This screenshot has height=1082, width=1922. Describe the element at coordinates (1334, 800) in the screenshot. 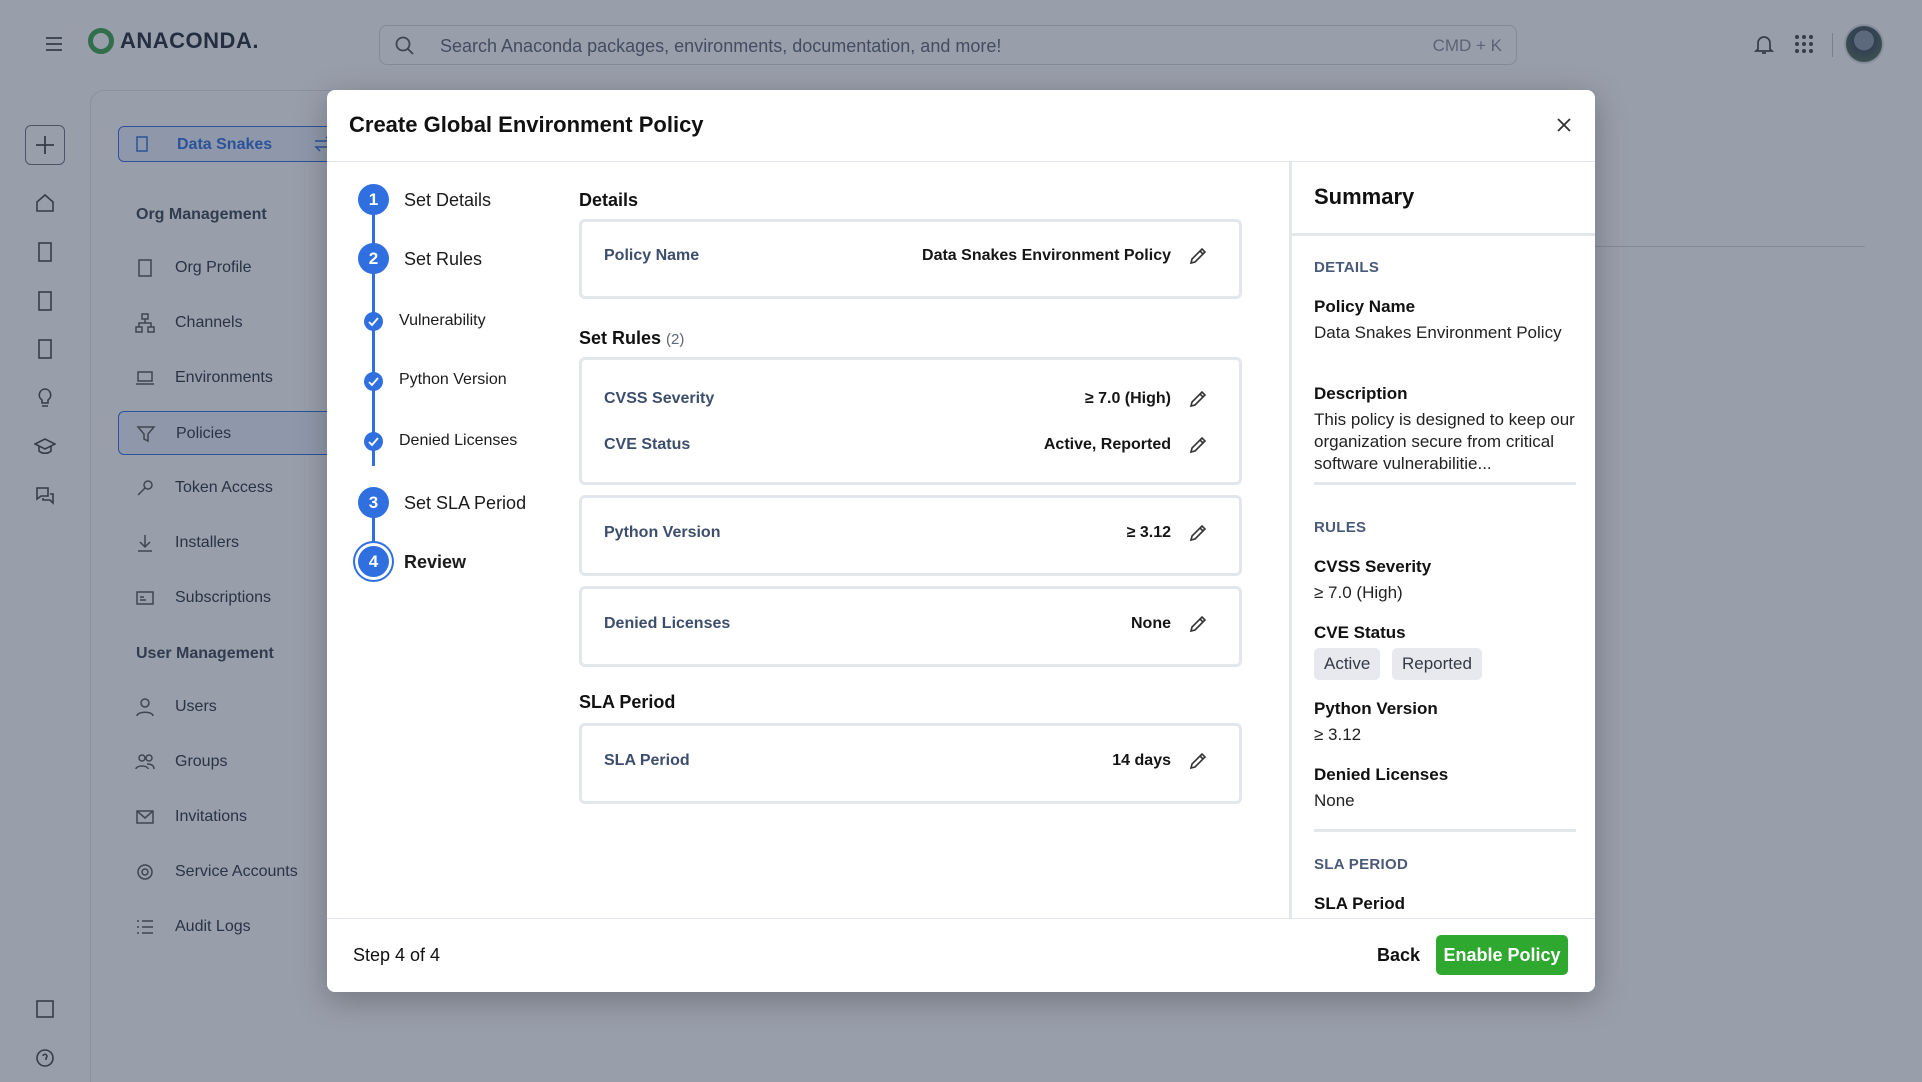

I see `summary-licenses-value: None` at that location.